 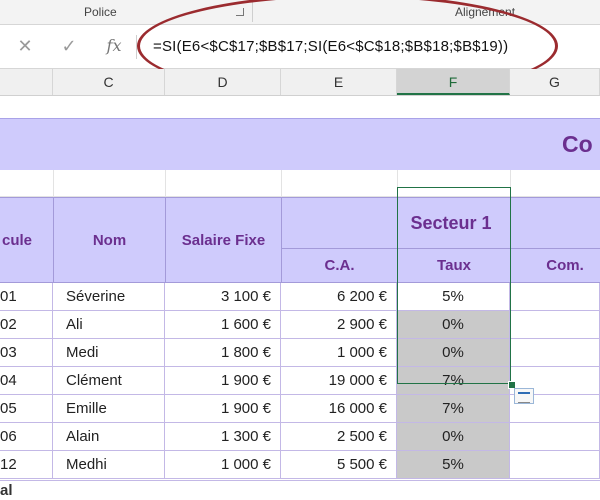 I want to click on close-icon: ✕, so click(x=25, y=46).